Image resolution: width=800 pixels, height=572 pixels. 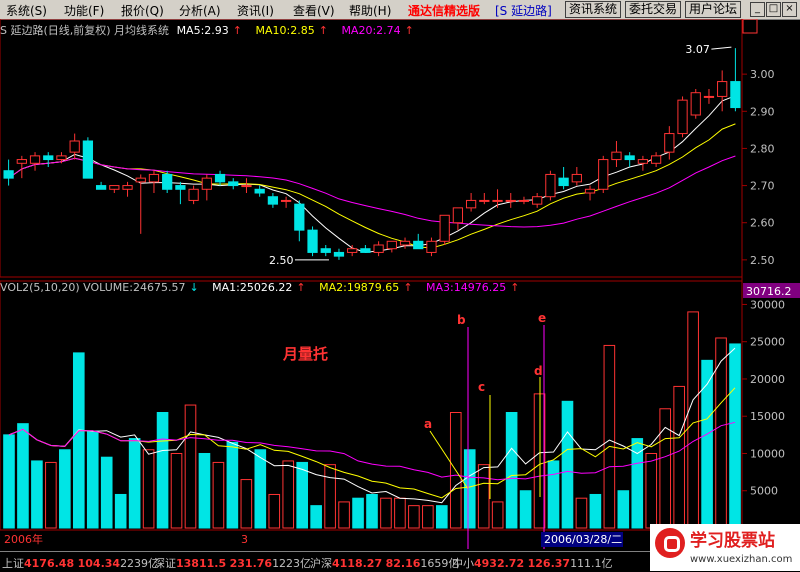 What do you see at coordinates (200, 10) in the screenshot?
I see `menu-analysis: 分析(A)` at bounding box center [200, 10].